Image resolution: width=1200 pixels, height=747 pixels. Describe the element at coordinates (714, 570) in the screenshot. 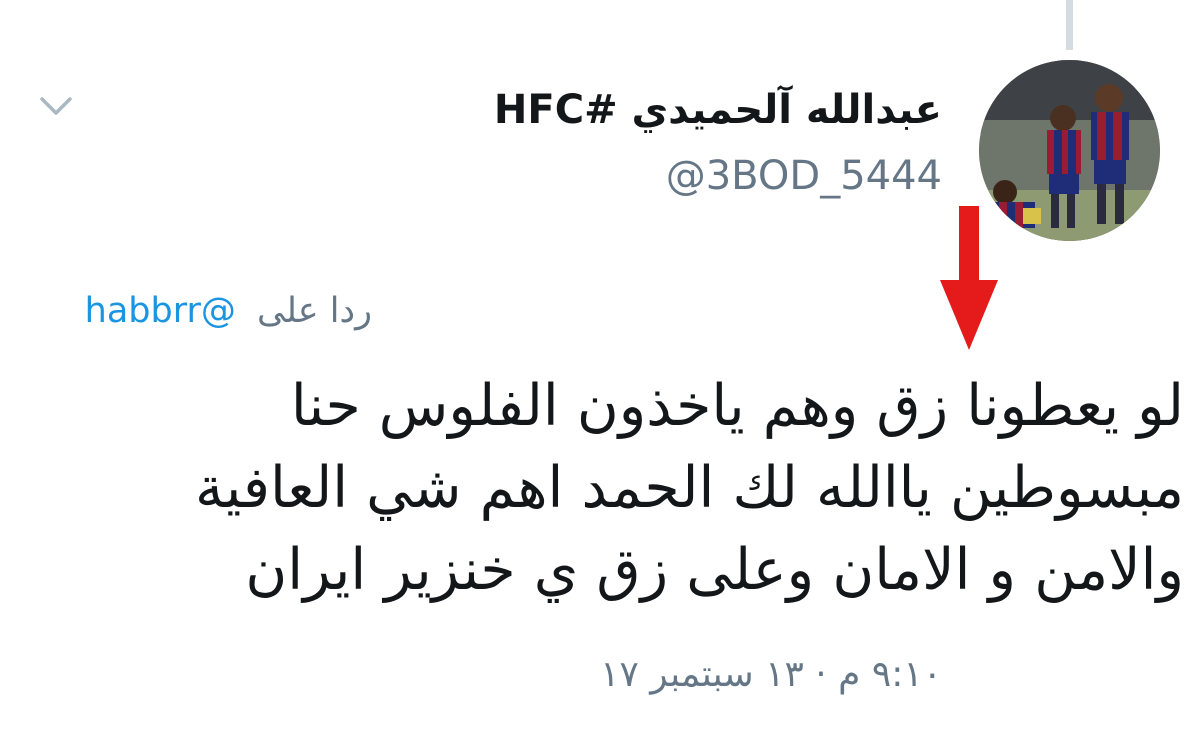

I see `tweet-text-line: والامن و الامان وعلى زق ي خنزير ايران` at that location.